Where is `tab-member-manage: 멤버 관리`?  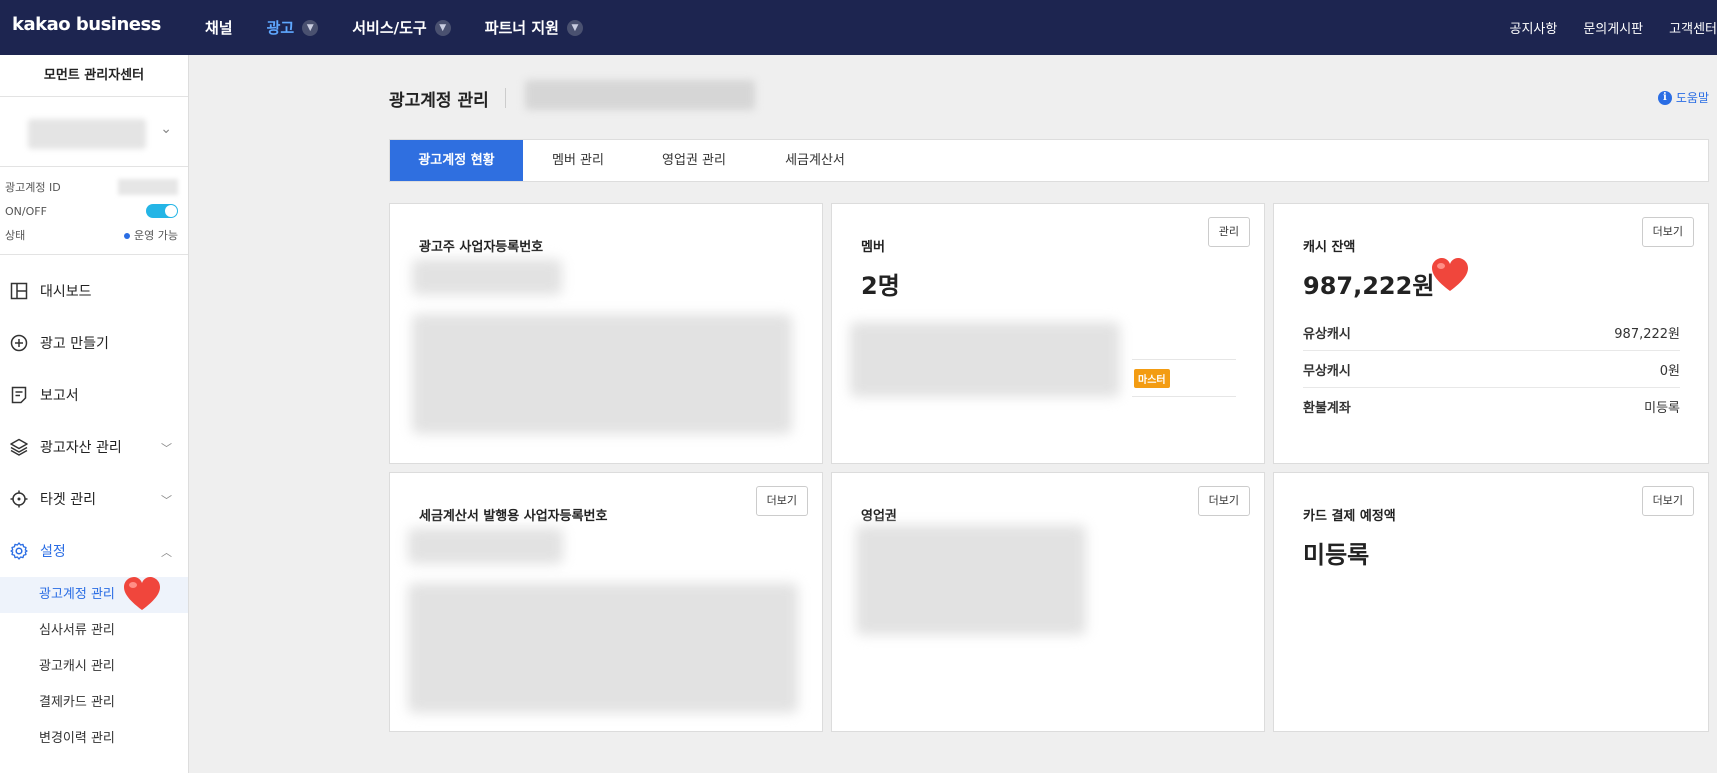
tab-member-manage: 멤버 관리 is located at coordinates (578, 160).